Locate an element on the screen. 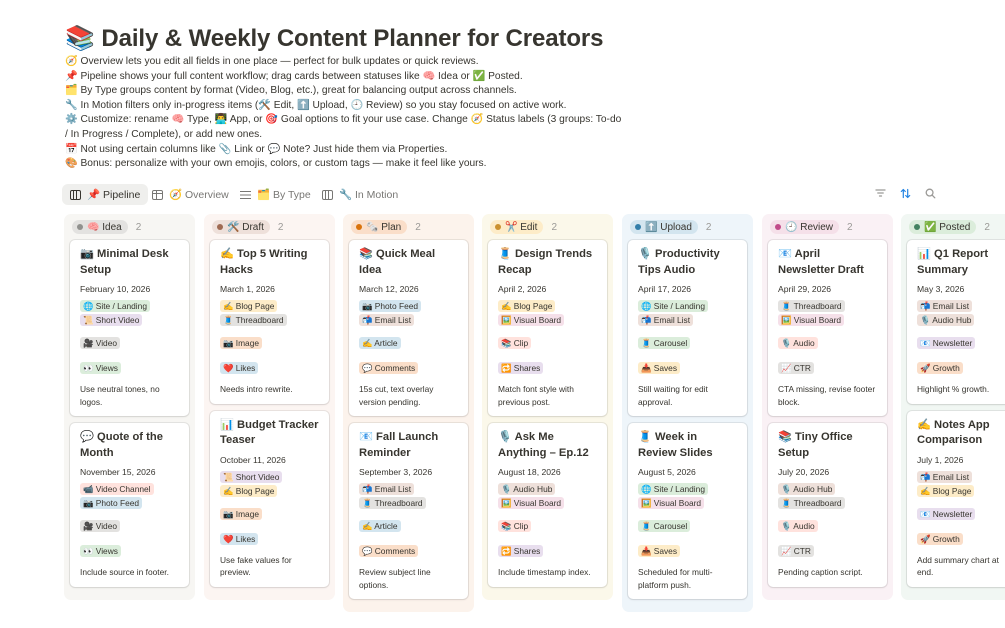 This screenshot has width=1005, height=628. card-date: March 12, 2026 is located at coordinates (389, 289).